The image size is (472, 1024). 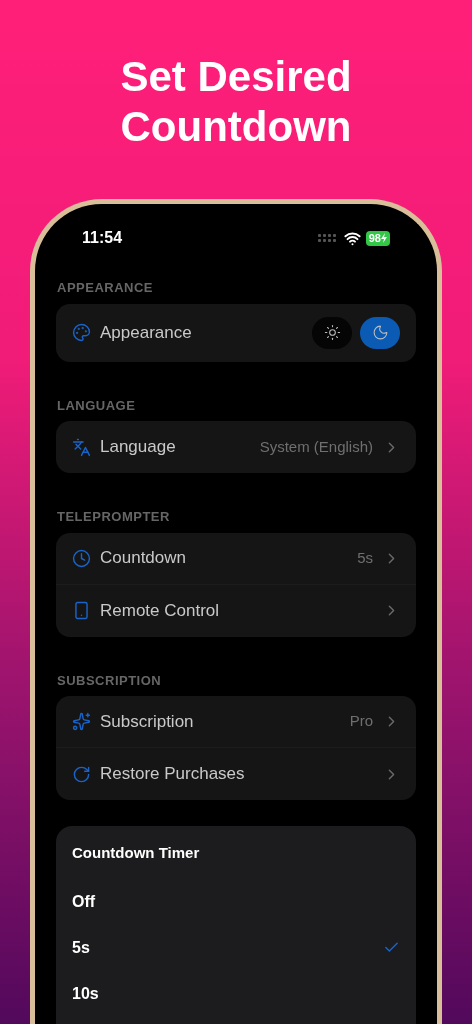 I want to click on row-label: Appearance, so click(x=146, y=332).